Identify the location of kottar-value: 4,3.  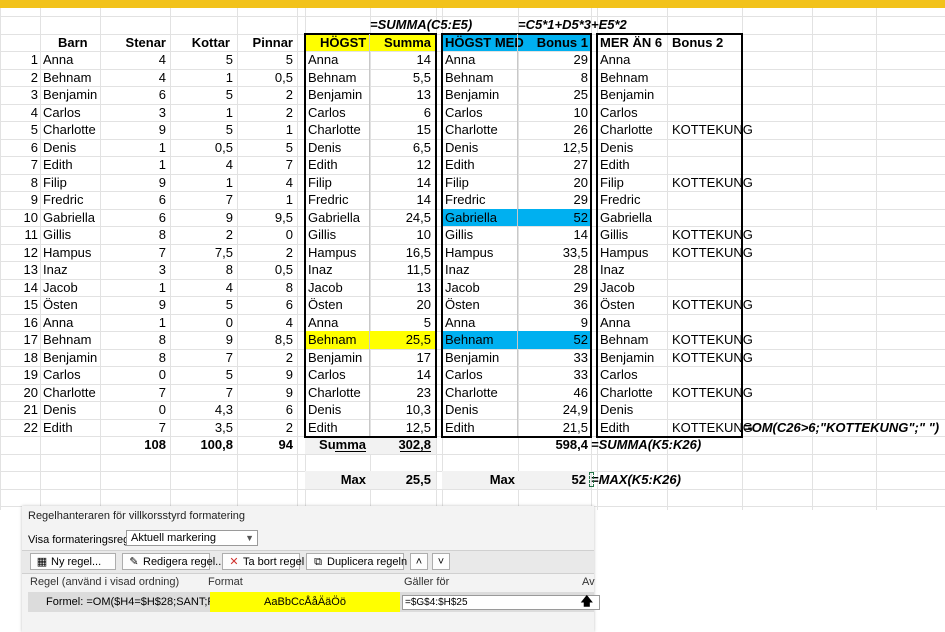
(201, 409).